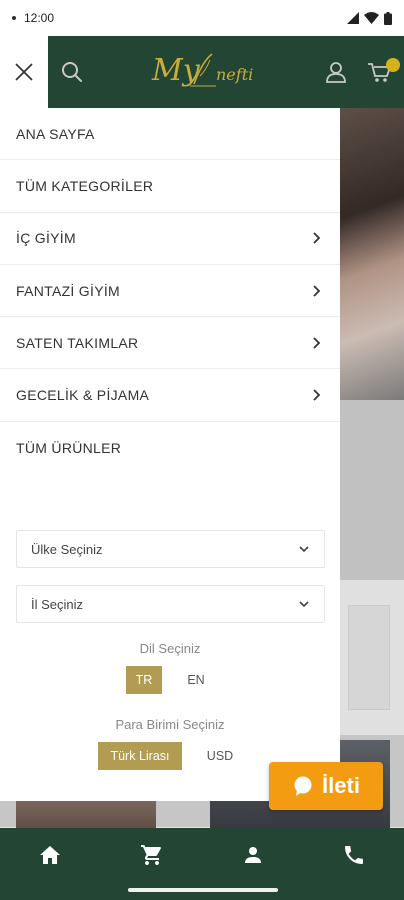 The image size is (404, 900). What do you see at coordinates (336, 72) in the screenshot?
I see `account-icon` at bounding box center [336, 72].